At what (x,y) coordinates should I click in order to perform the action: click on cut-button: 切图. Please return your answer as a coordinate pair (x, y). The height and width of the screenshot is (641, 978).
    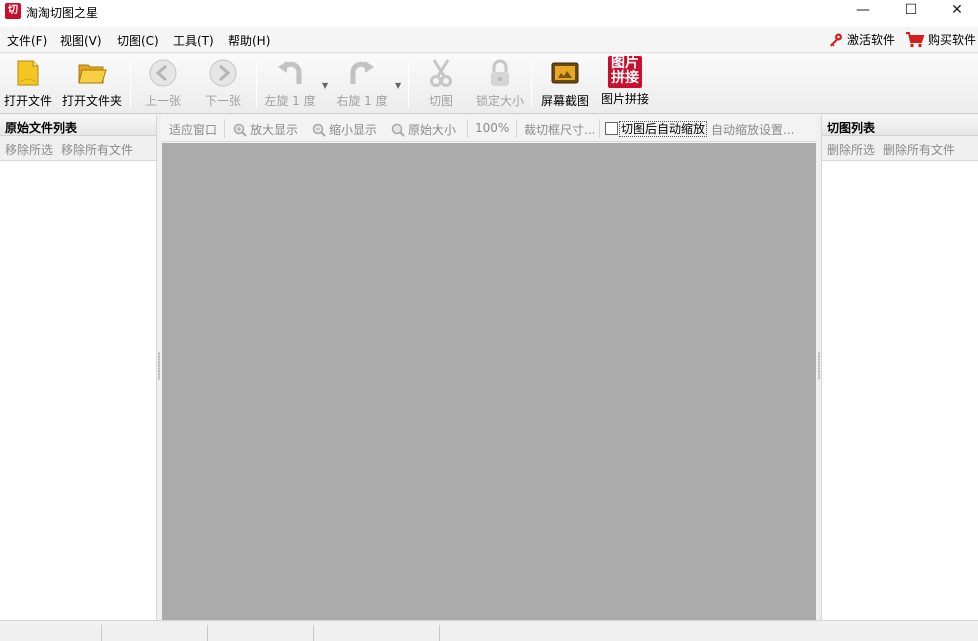
    Looking at the image, I should click on (441, 85).